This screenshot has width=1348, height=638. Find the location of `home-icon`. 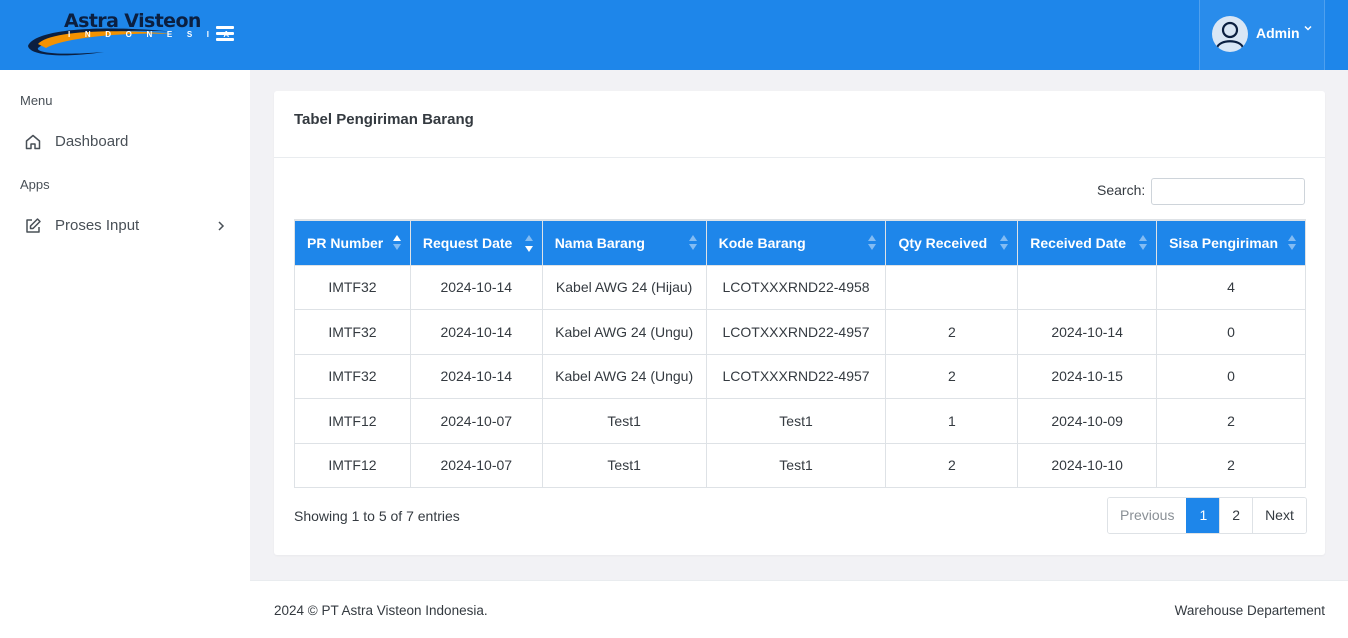

home-icon is located at coordinates (33, 142).